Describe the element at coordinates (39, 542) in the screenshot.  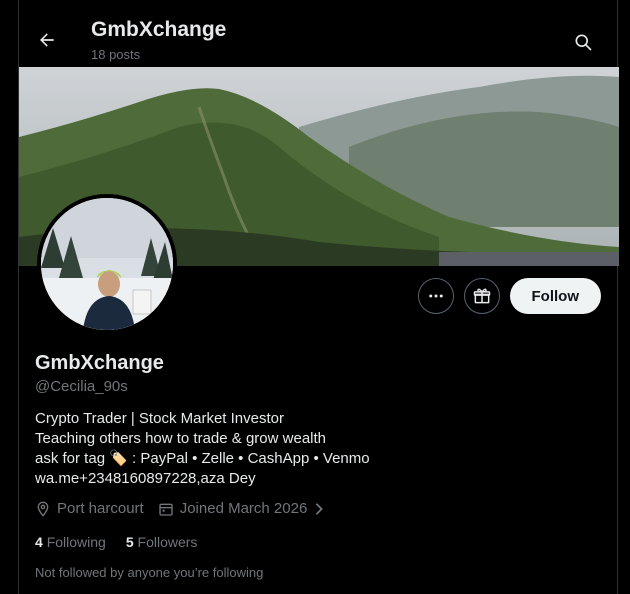
I see `following-count: 4` at that location.